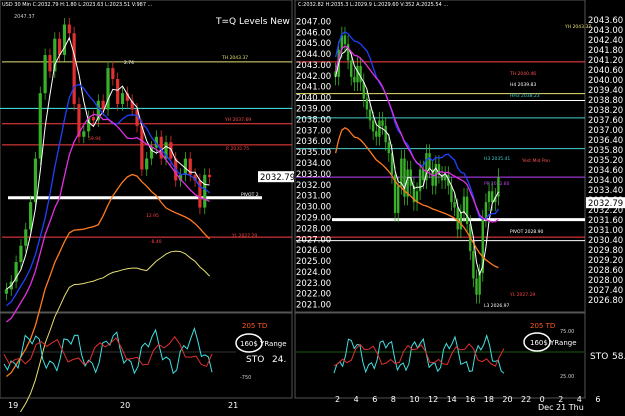  I want to click on left-level-label: YH 2037.69, so click(237, 120).